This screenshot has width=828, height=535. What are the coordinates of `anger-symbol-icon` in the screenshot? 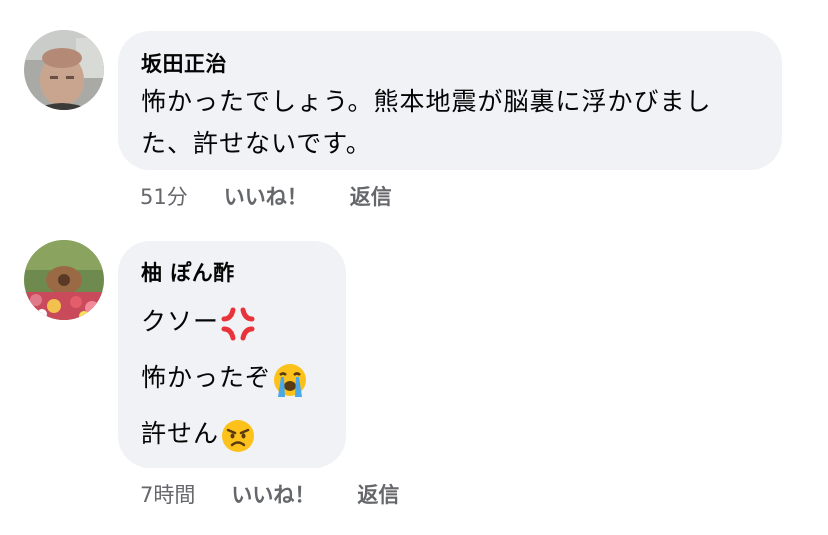 It's located at (238, 323).